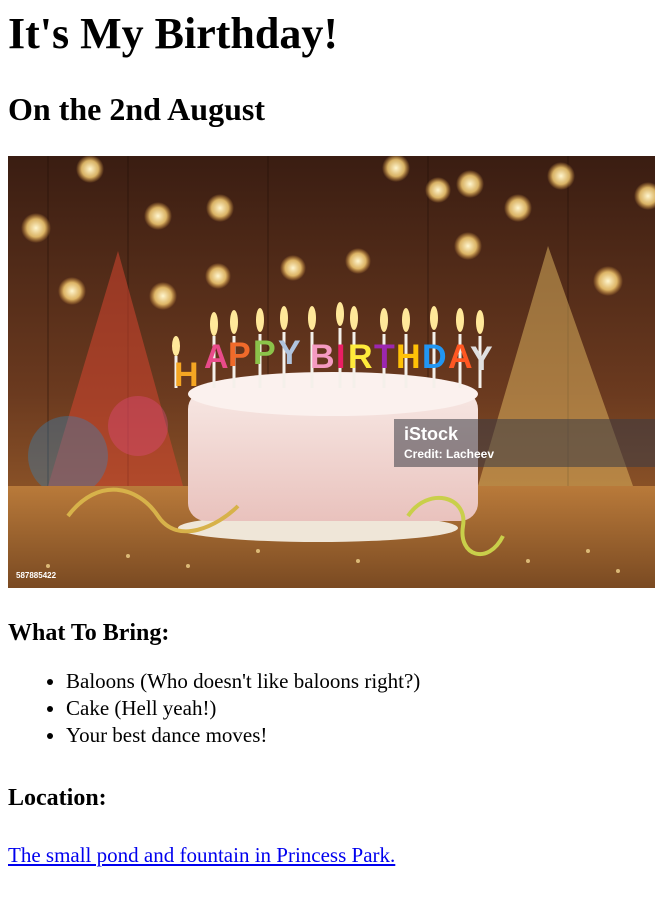 The width and height of the screenshot is (666, 900). What do you see at coordinates (173, 33) in the screenshot?
I see `page-title: It's My Birthday!` at bounding box center [173, 33].